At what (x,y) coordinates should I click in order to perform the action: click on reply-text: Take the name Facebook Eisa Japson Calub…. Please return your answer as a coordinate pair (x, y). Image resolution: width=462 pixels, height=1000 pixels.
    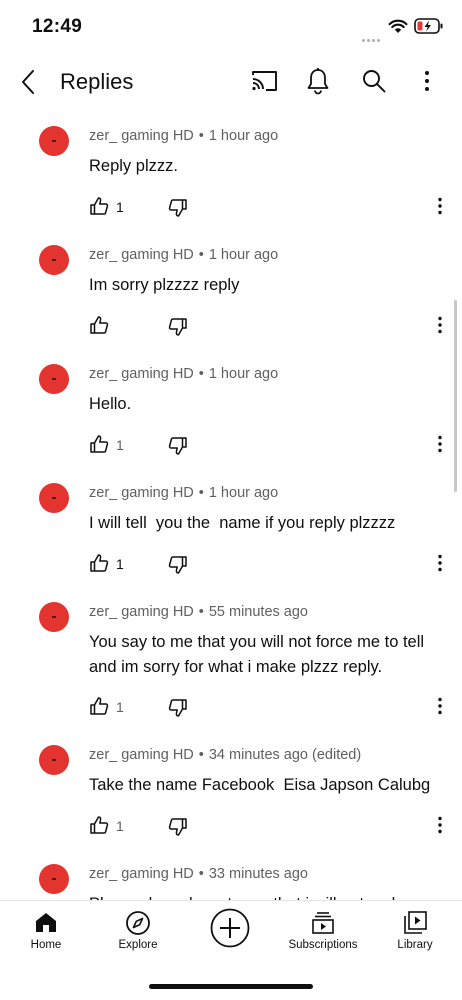
    Looking at the image, I should click on (260, 785).